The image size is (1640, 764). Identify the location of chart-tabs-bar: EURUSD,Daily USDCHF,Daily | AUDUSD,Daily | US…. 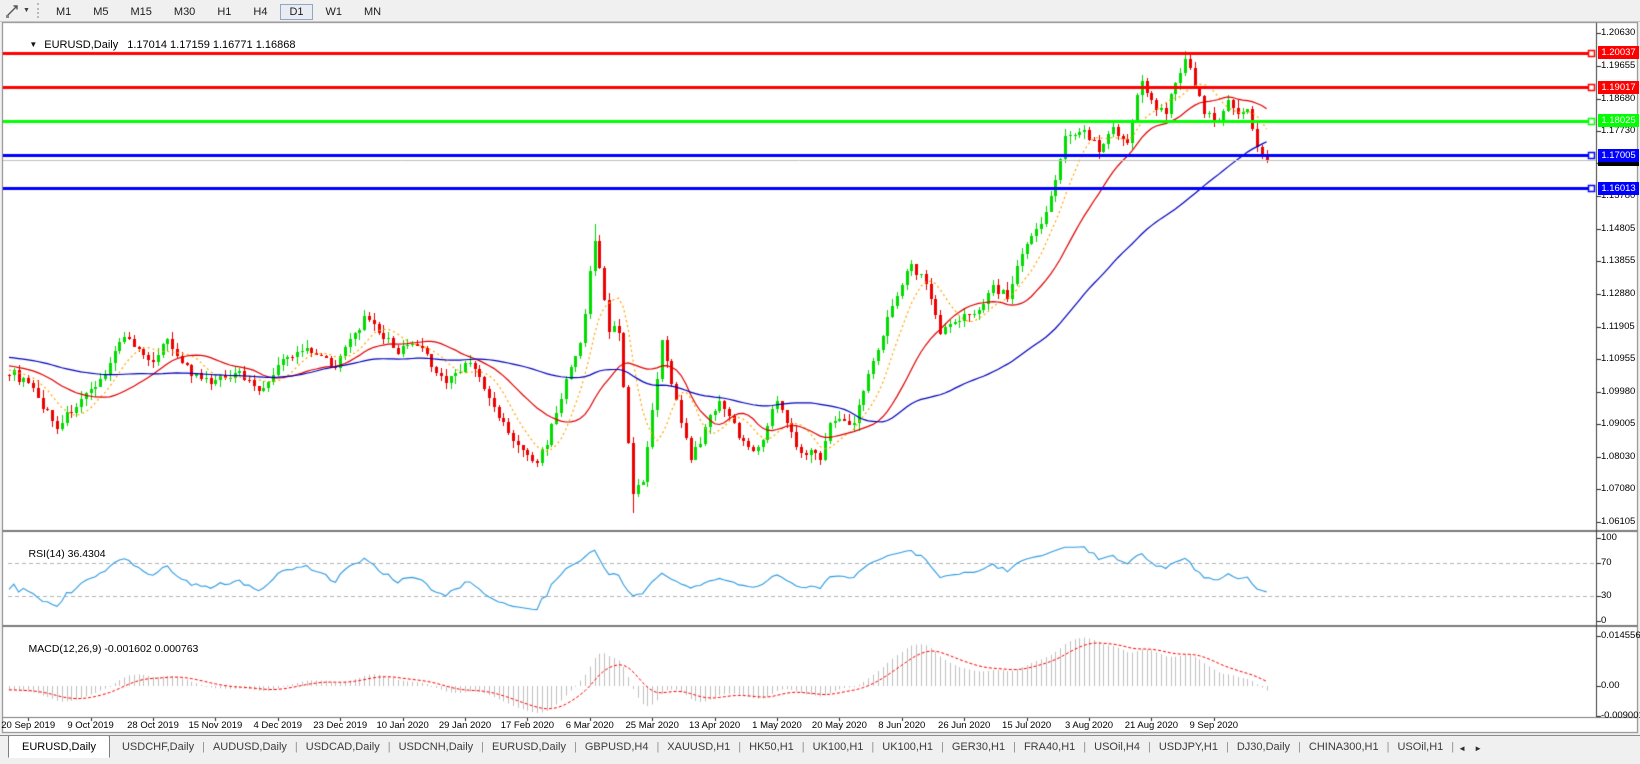
(820, 749).